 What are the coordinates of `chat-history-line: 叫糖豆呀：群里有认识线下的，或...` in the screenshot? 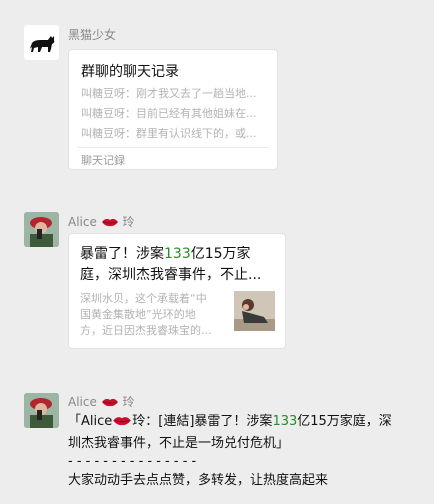 It's located at (169, 133).